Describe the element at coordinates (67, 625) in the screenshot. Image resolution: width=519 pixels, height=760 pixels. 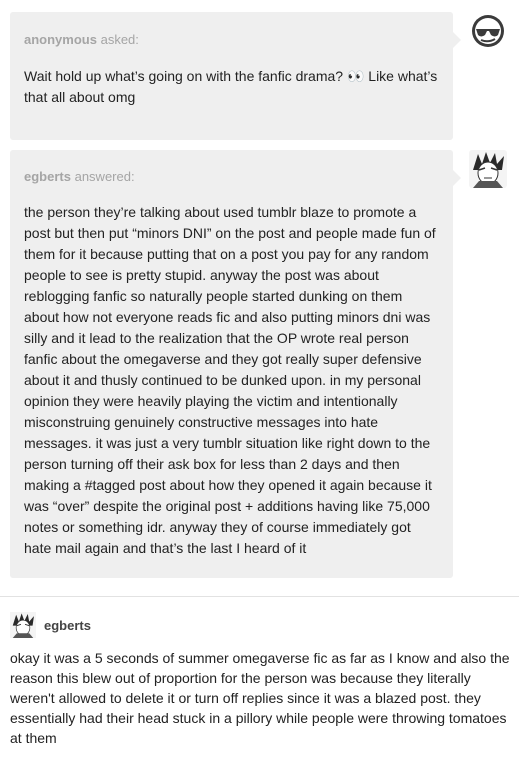
I see `reblog-author-link: egberts` at that location.